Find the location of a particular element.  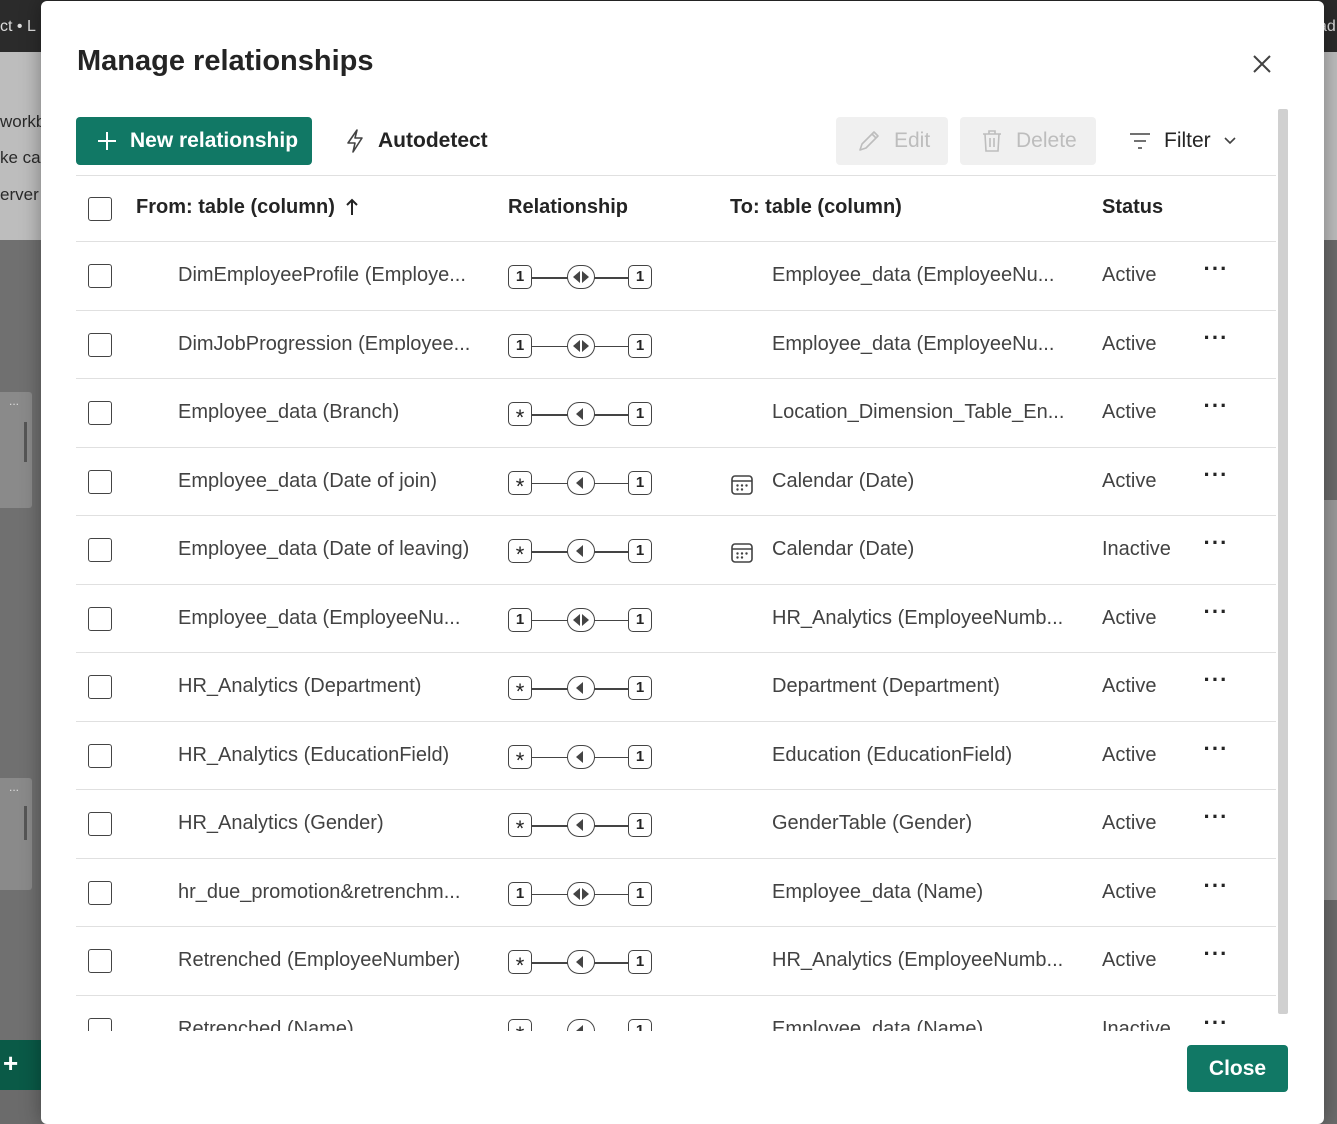

table-scrollbar is located at coordinates (1283, 561).